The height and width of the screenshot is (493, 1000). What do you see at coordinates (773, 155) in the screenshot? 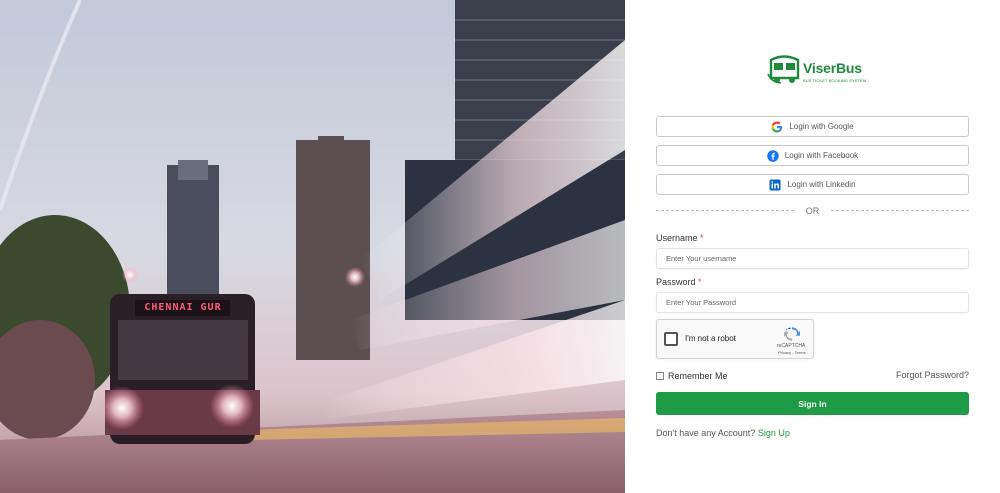
I see `facebook-icon` at bounding box center [773, 155].